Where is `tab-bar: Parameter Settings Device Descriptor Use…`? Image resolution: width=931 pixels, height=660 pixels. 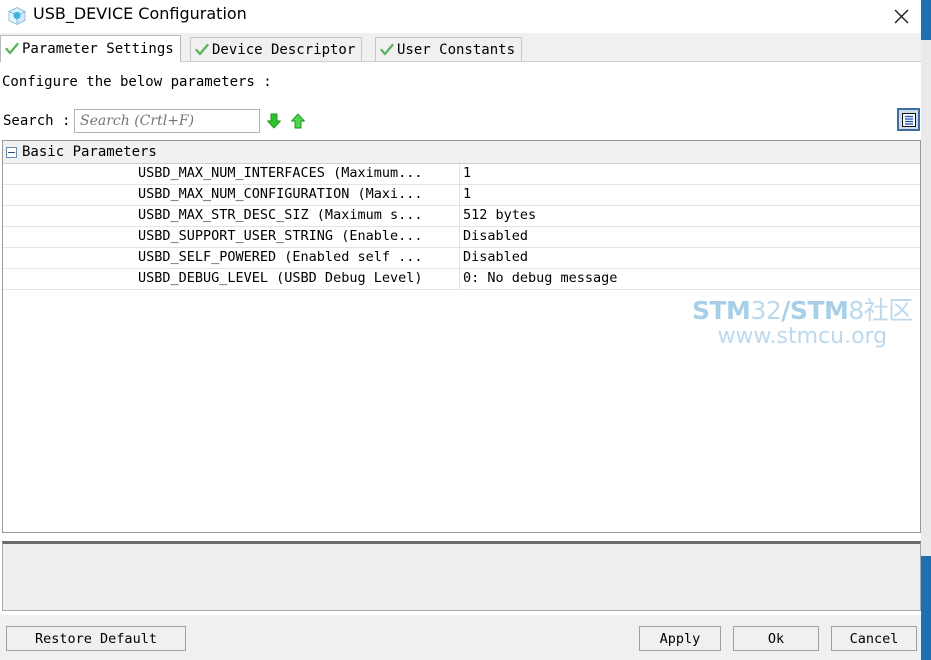
tab-bar: Parameter Settings Device Descriptor Use… is located at coordinates (465, 47).